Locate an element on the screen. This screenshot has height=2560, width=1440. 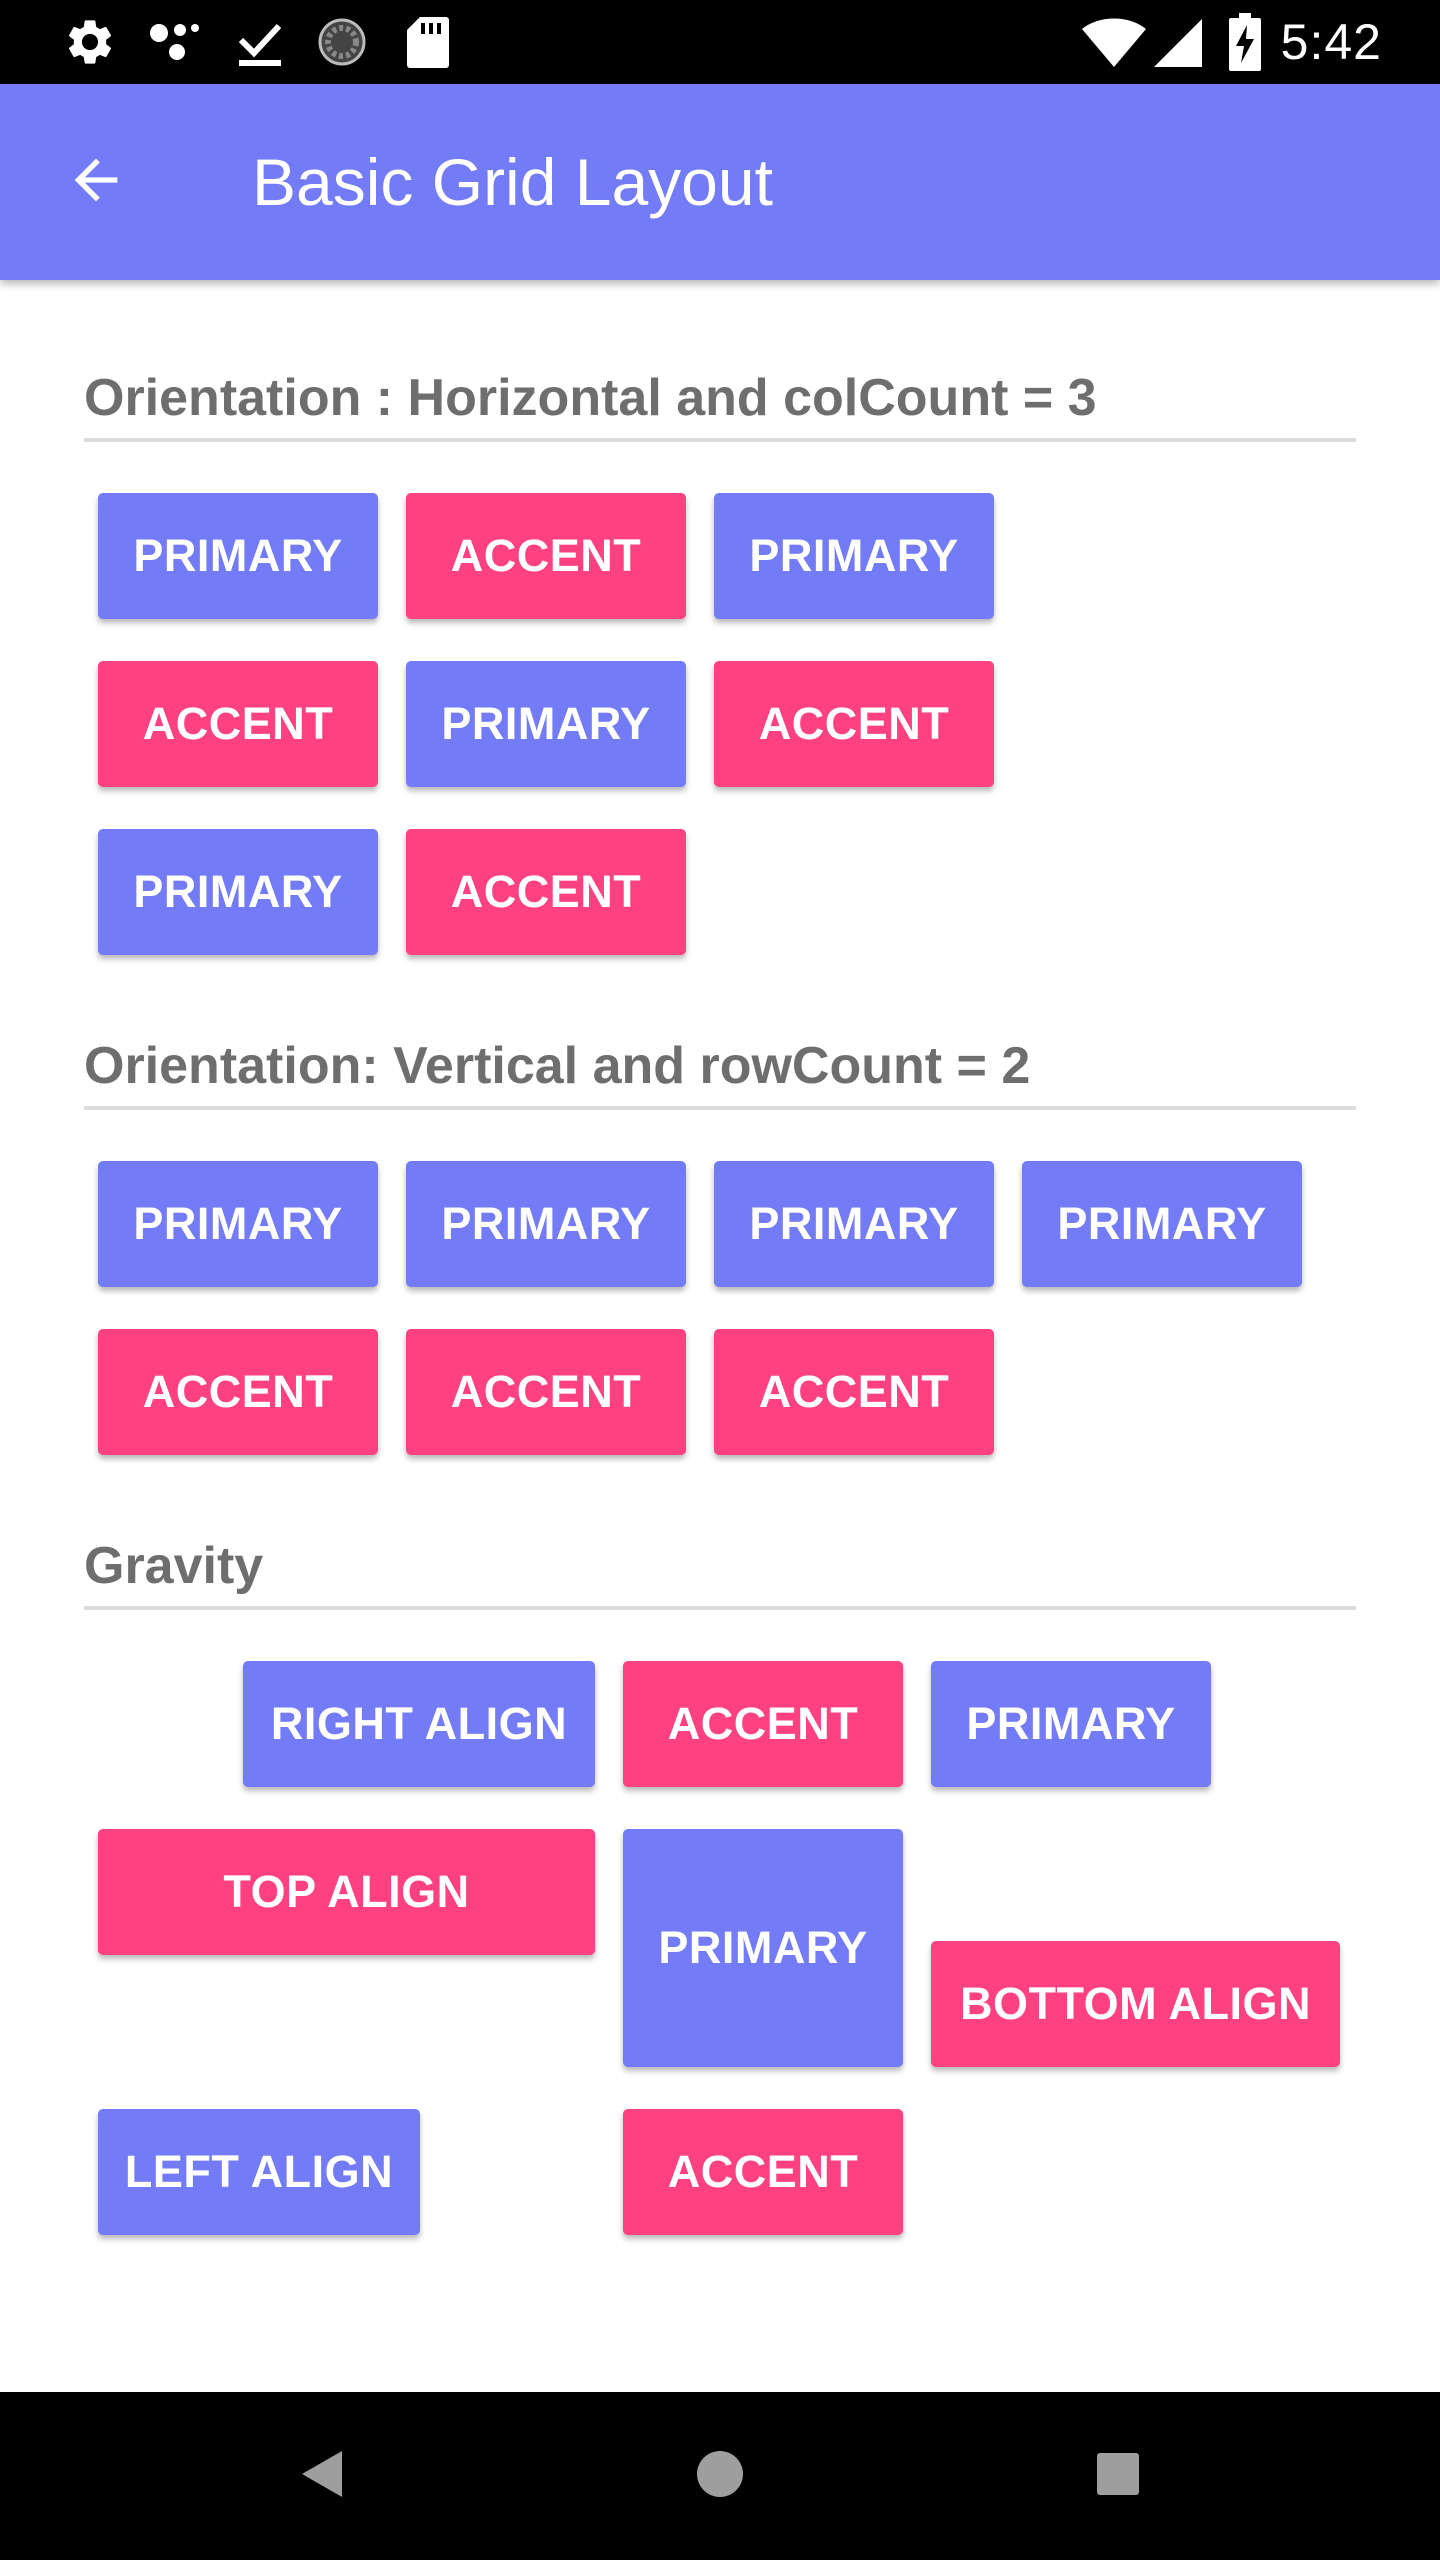
app-bar: Basic Grid Layout is located at coordinates (720, 182).